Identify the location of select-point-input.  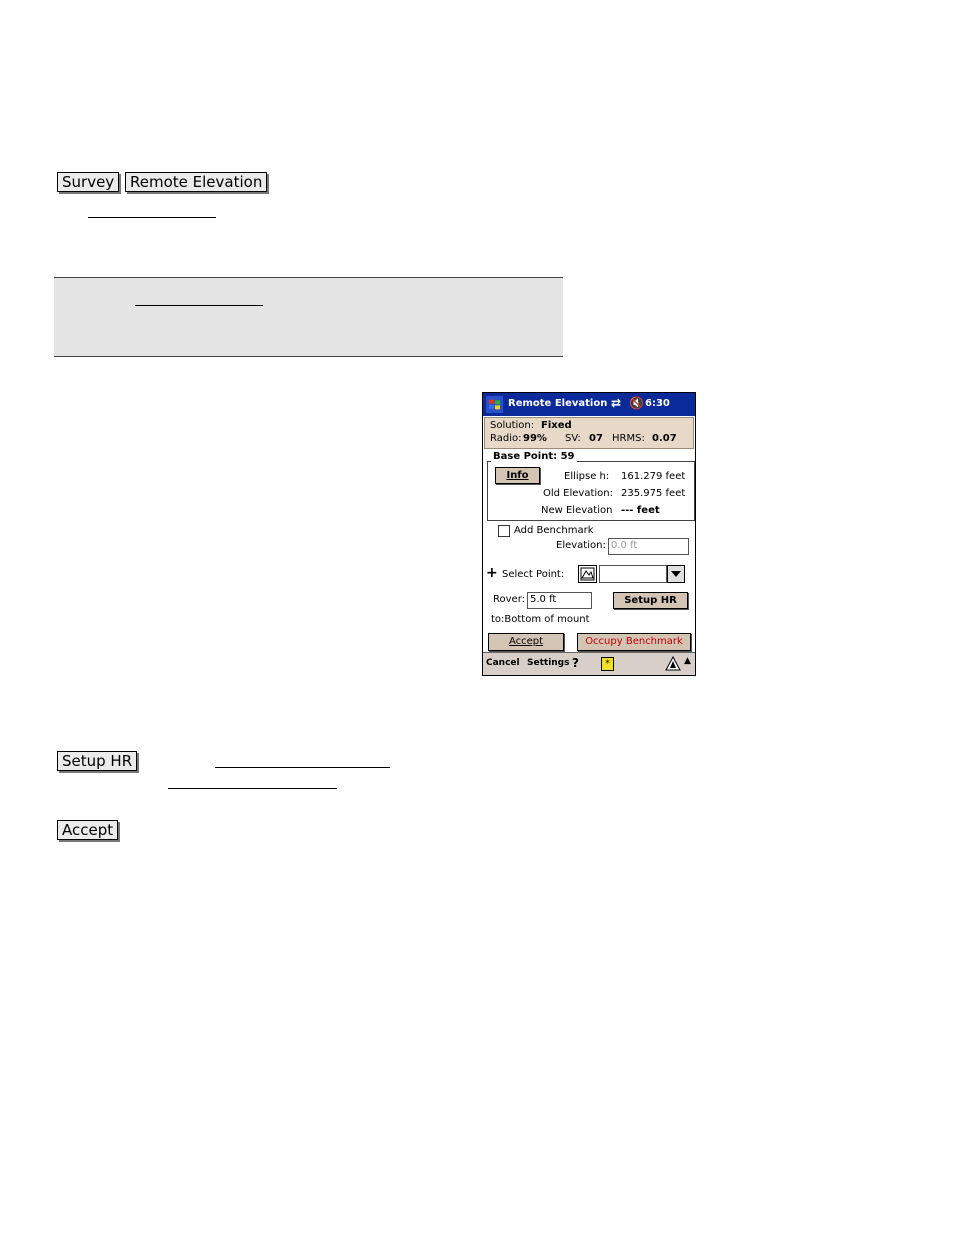
(633, 574).